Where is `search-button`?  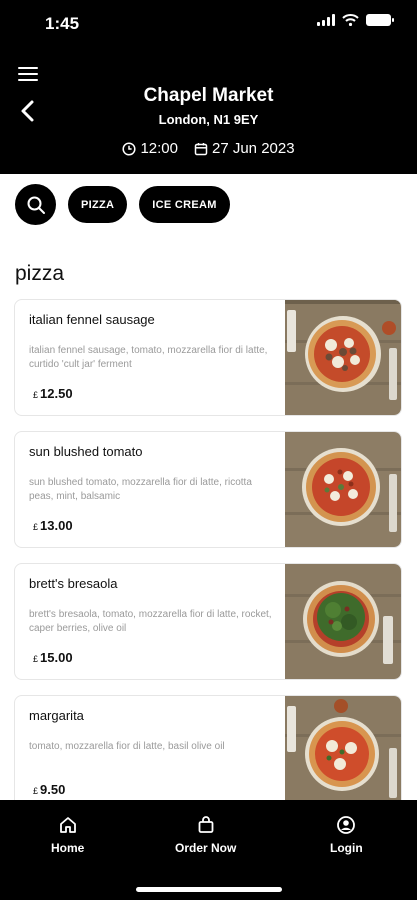 search-button is located at coordinates (35, 204).